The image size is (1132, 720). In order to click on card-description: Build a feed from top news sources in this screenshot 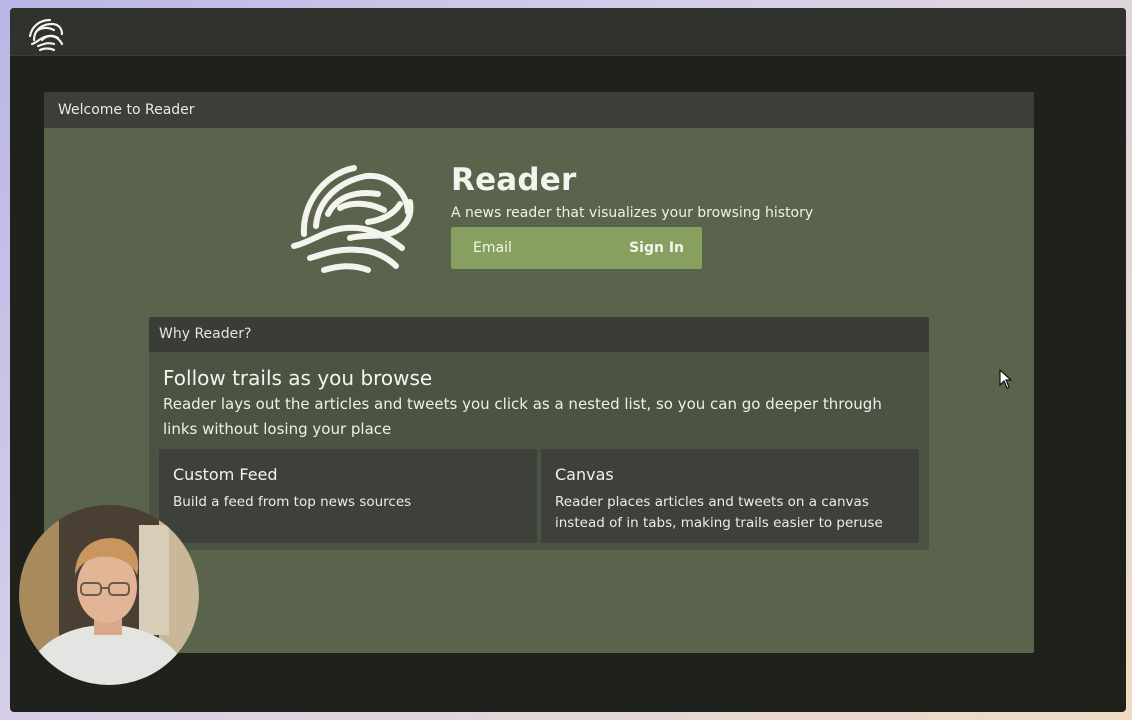, I will do `click(292, 502)`.